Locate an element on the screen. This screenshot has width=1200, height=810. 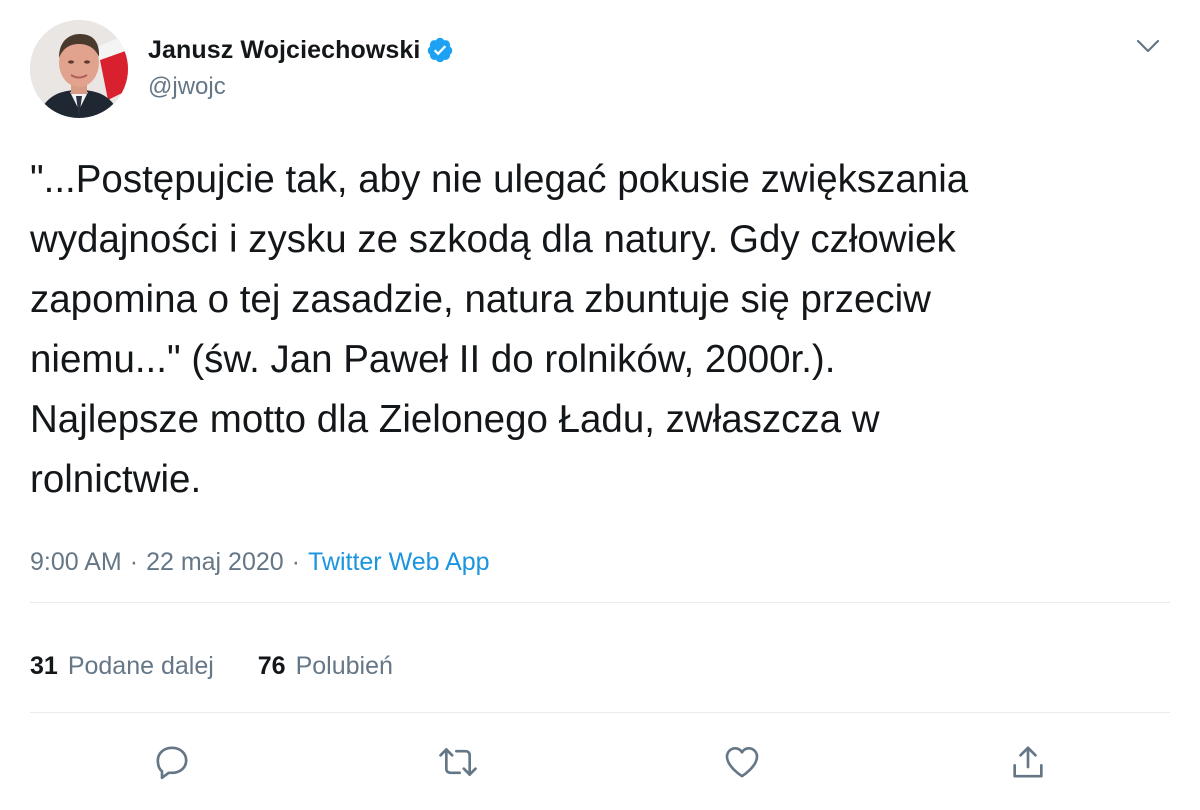
likes-stat: 76 Polubień is located at coordinates (325, 666).